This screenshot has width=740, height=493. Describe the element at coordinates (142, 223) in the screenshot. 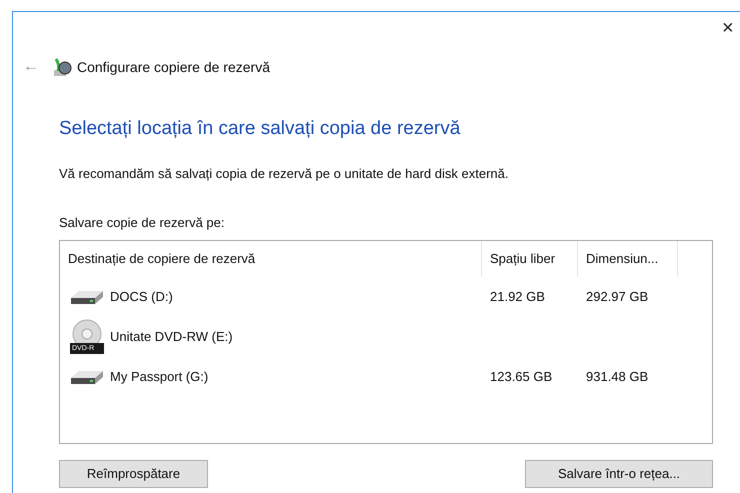

I see `list-label: Salvare copie de rezervă pe:` at that location.